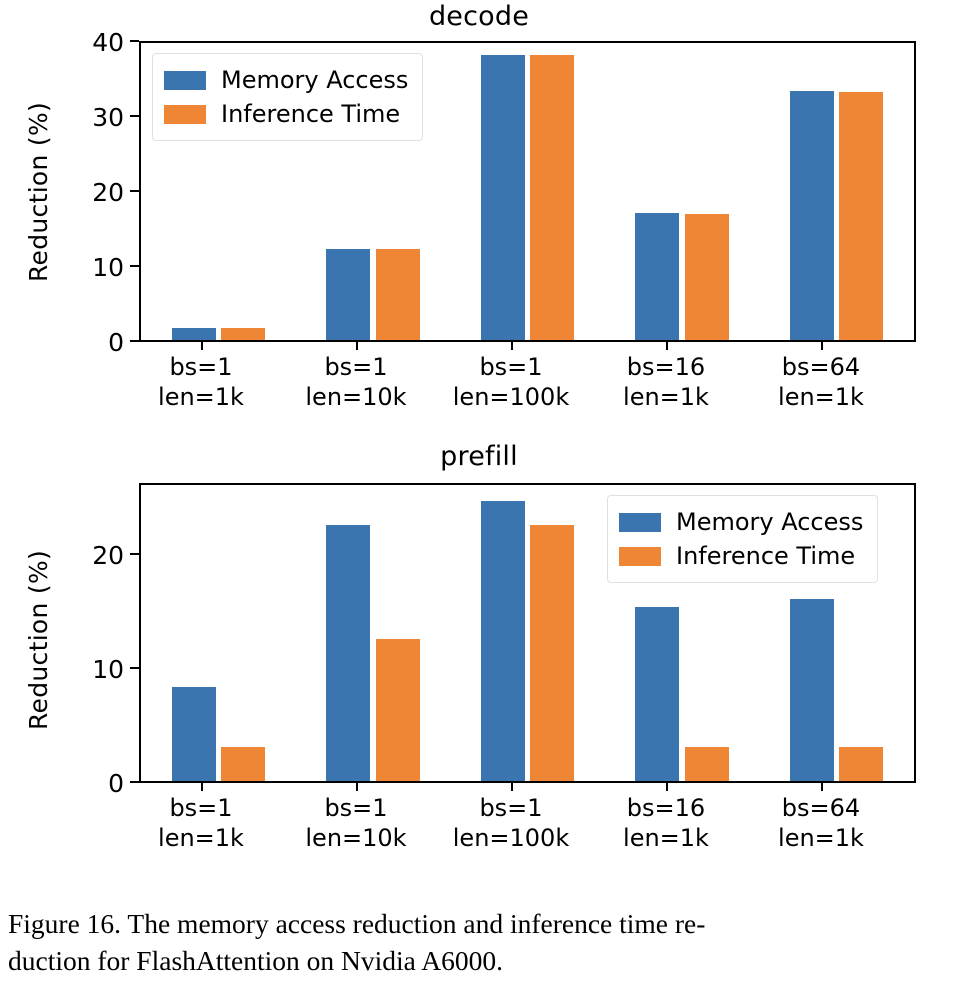  What do you see at coordinates (356, 823) in the screenshot?
I see `x-tick-label-prefill-1: bs=1 len=10k` at bounding box center [356, 823].